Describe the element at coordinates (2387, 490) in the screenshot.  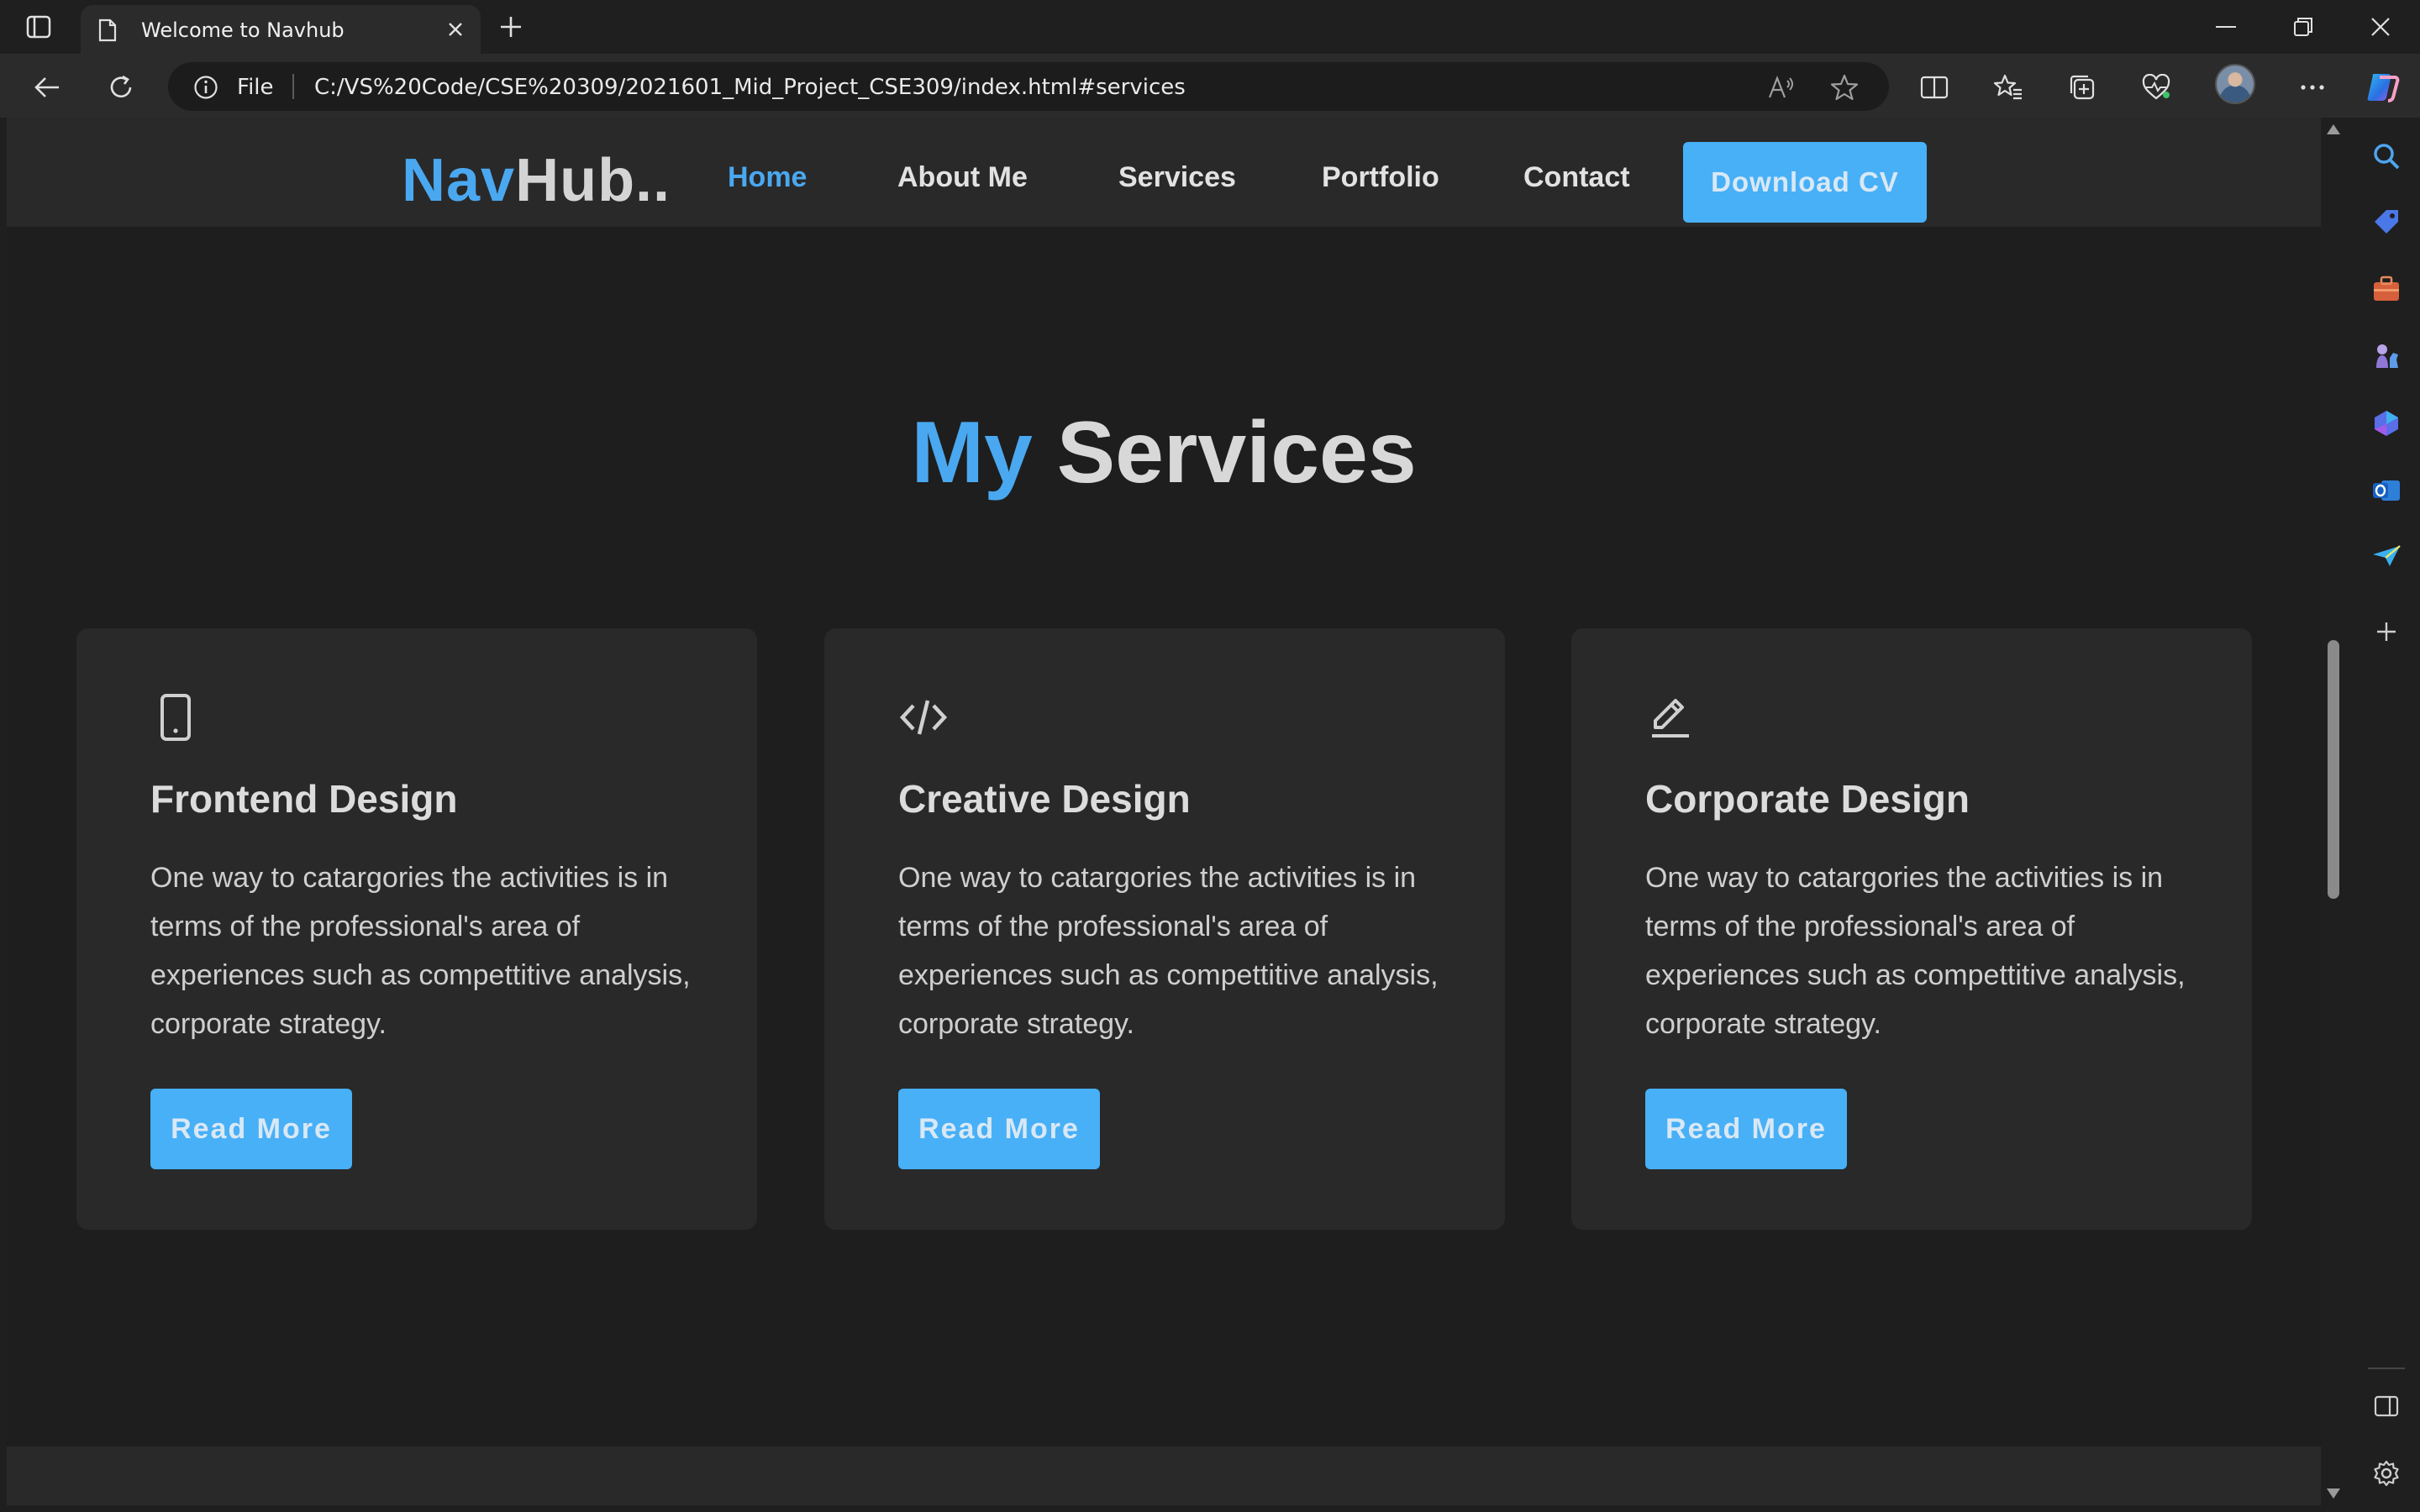
I see `outlook-icon` at that location.